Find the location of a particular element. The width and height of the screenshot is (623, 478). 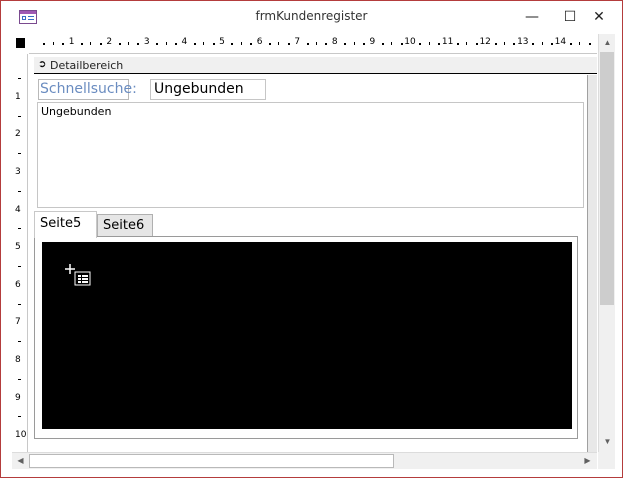

section-arrow-icon: ➲ is located at coordinates (42, 64).